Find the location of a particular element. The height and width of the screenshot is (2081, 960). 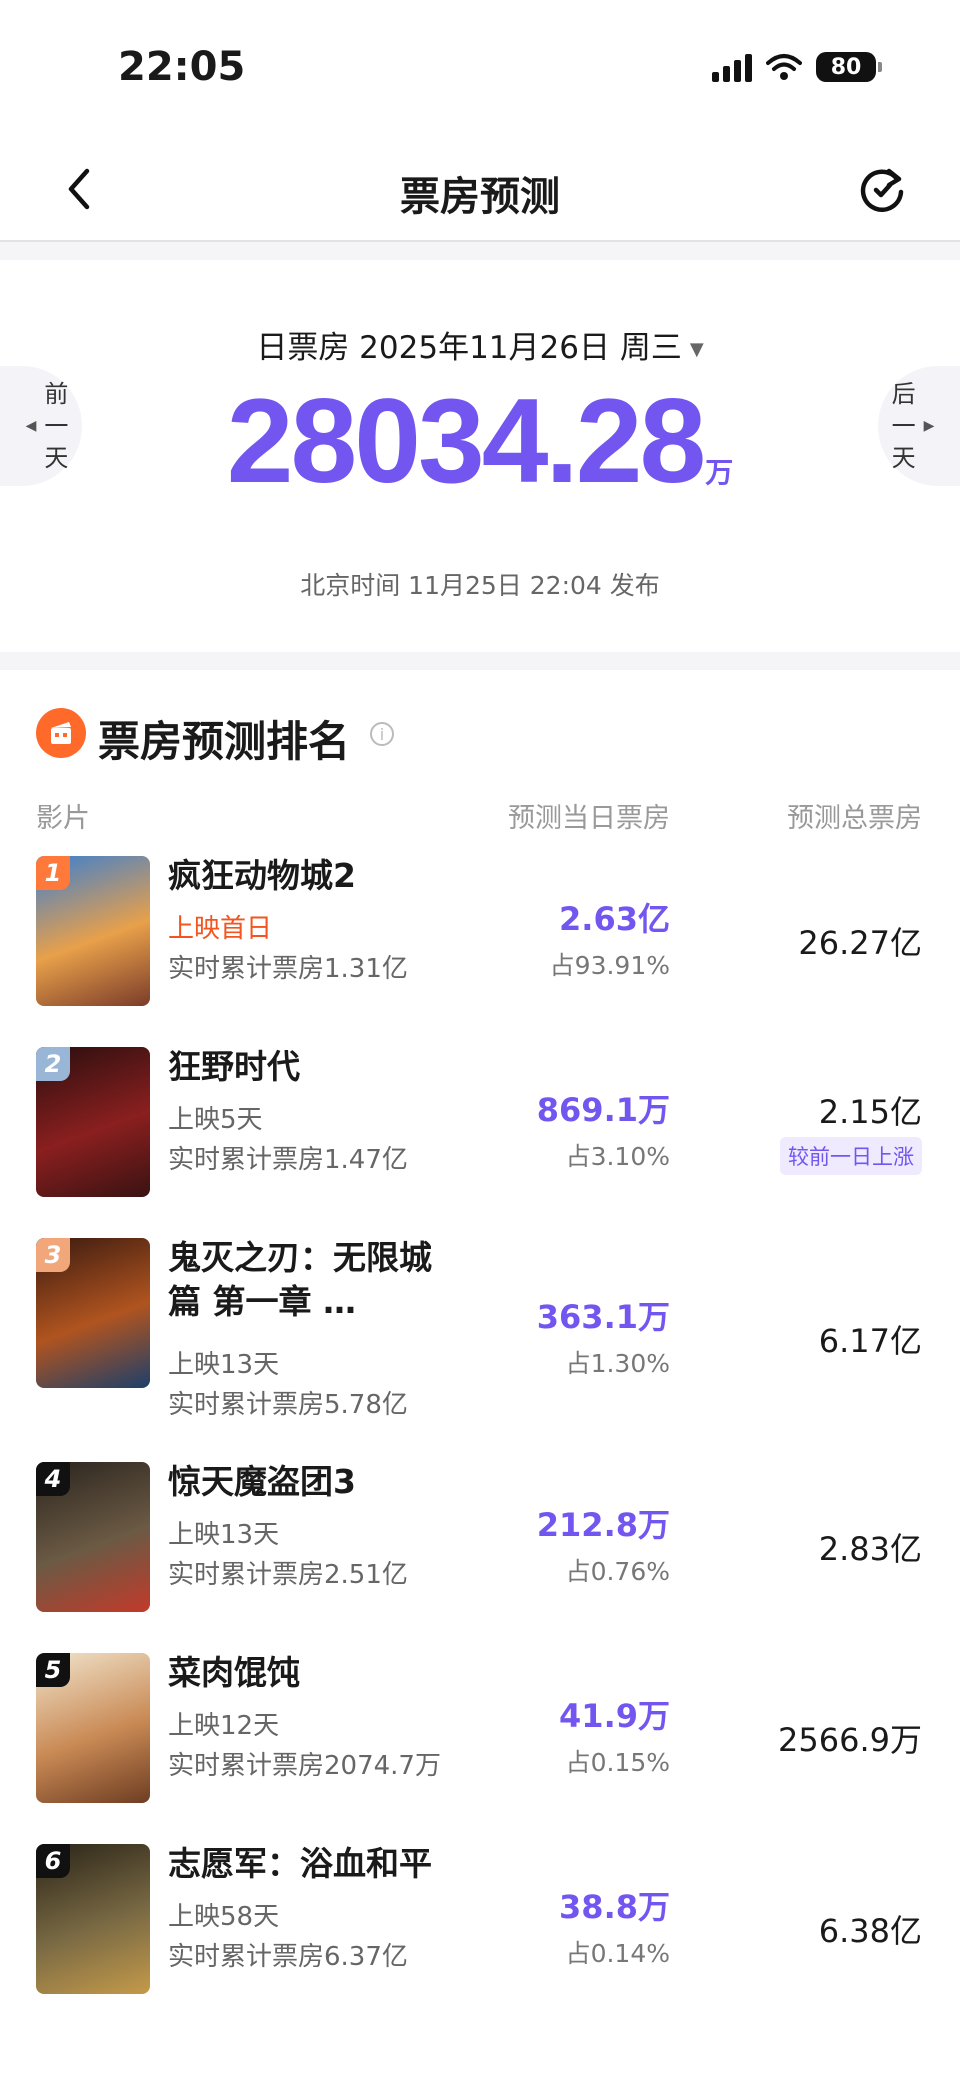

next-day-char: 天 is located at coordinates (903, 458).